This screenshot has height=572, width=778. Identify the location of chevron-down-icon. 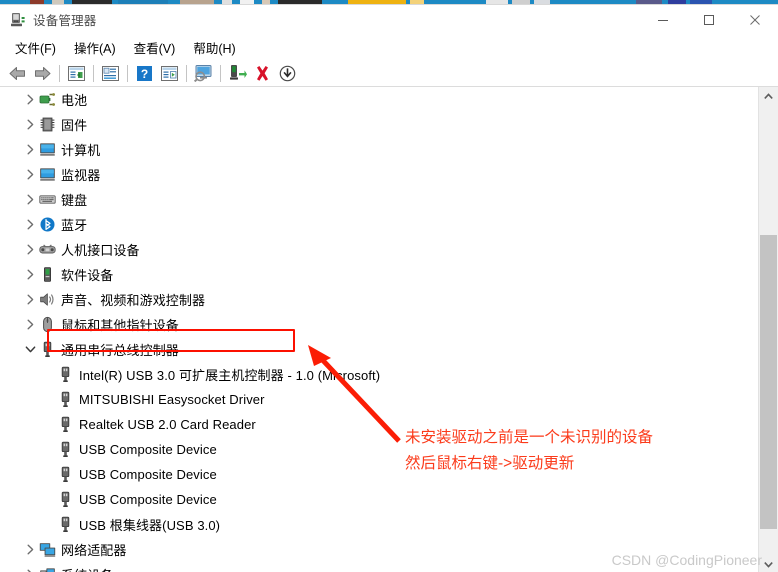
(30, 349).